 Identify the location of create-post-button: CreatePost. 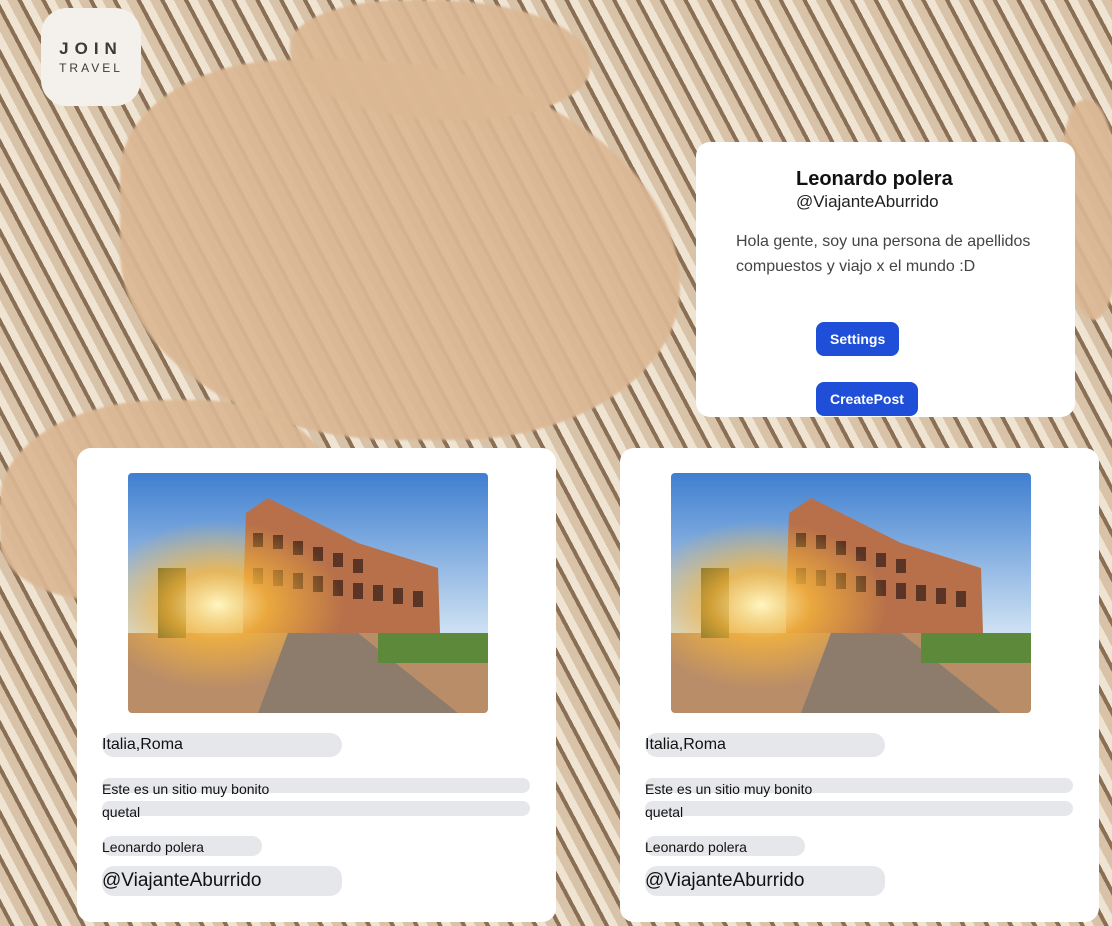
(867, 399).